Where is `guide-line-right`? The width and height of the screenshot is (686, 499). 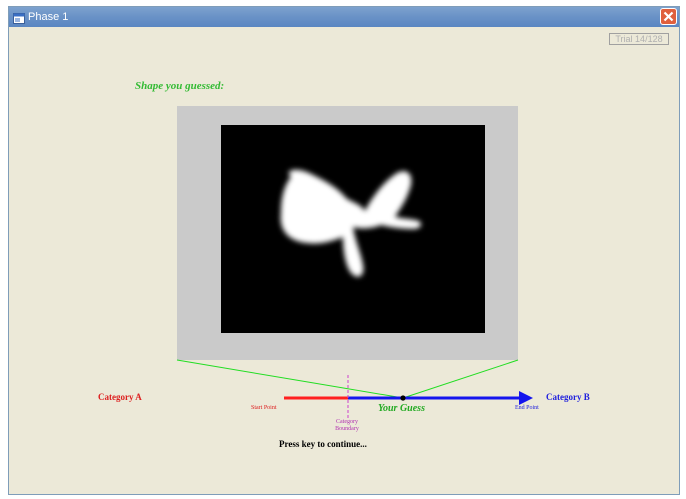
guide-line-right is located at coordinates (460, 379).